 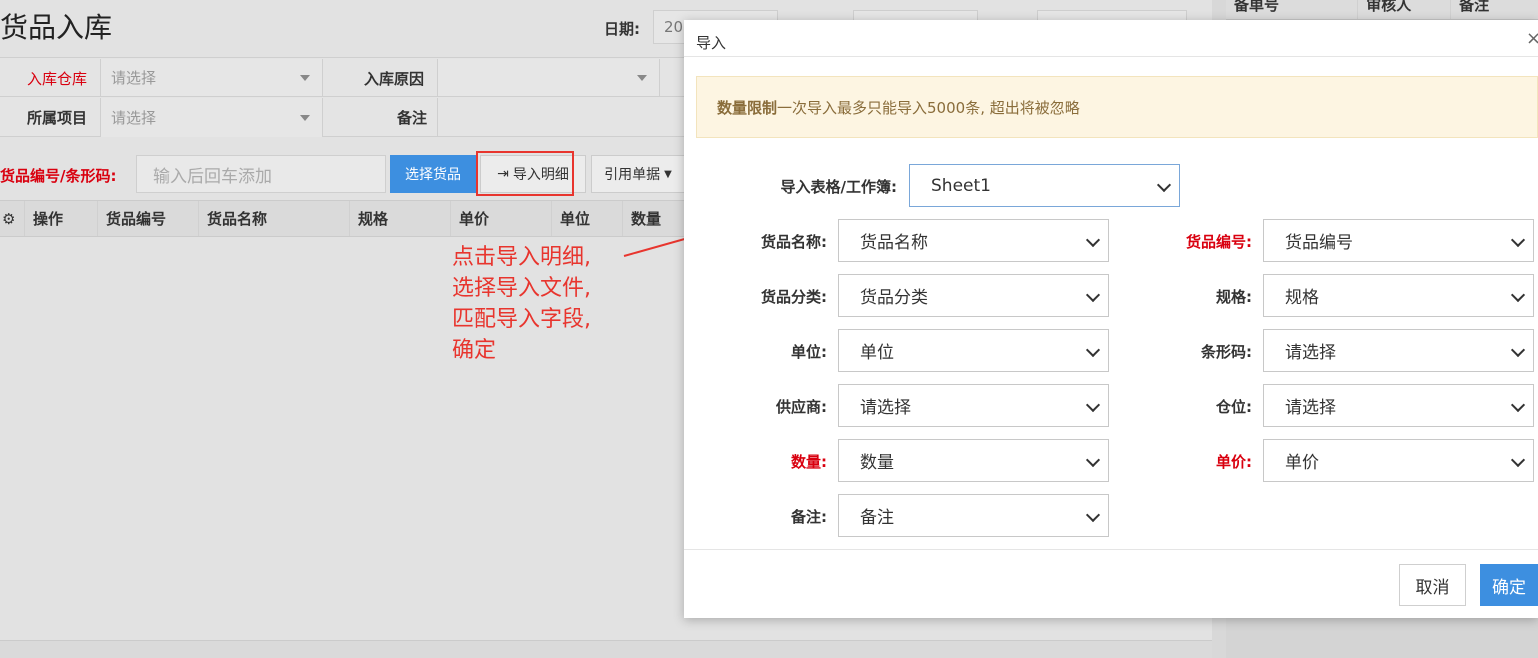 I want to click on field-label: 规格:, so click(x=1234, y=297).